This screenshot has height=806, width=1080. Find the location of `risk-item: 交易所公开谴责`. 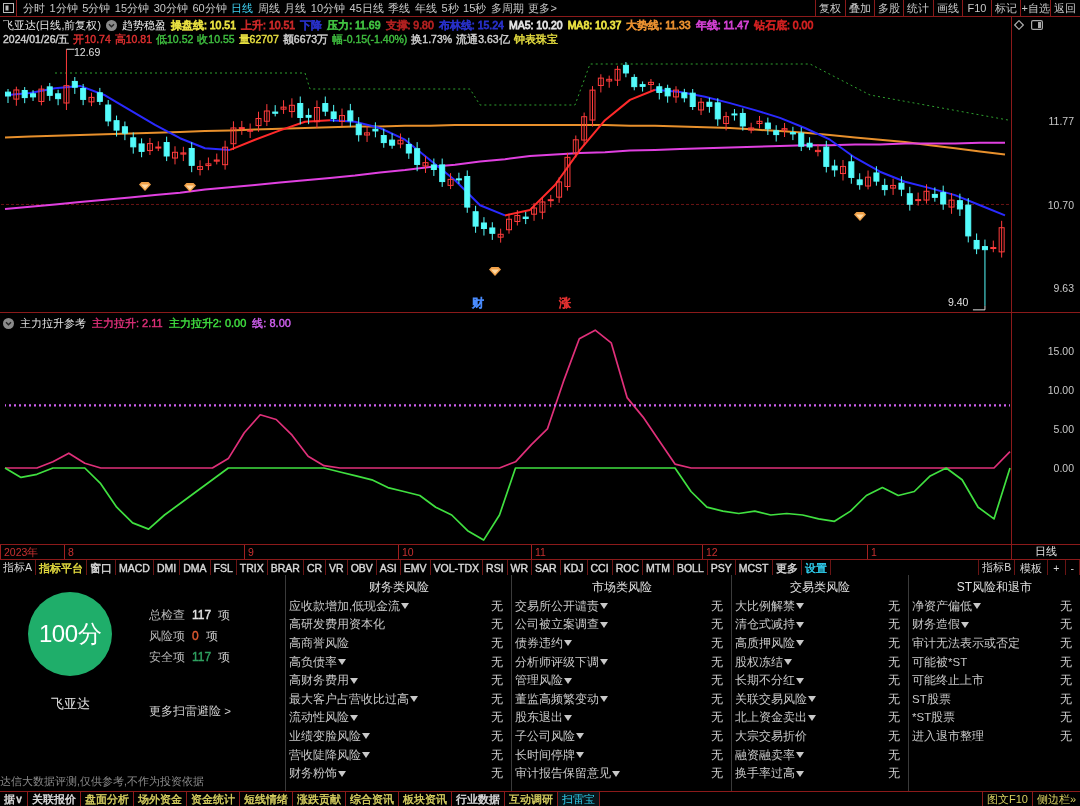

risk-item: 交易所公开谴责 is located at coordinates (557, 606).